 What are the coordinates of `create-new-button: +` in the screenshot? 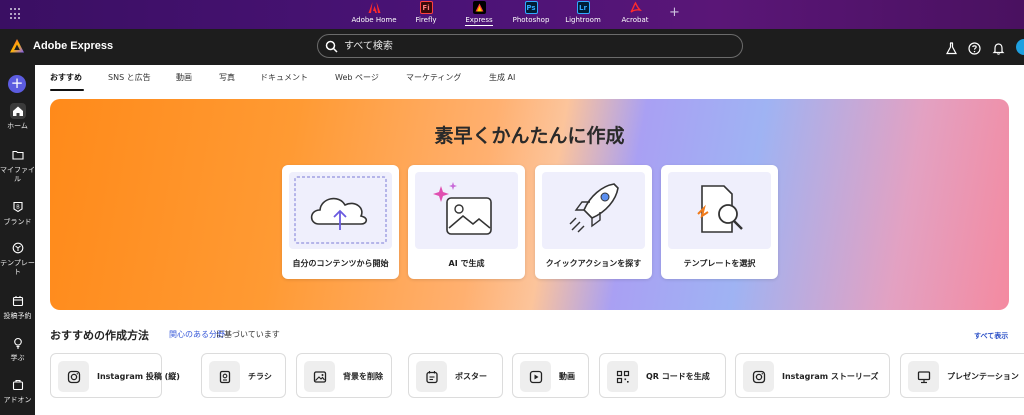 It's located at (17, 84).